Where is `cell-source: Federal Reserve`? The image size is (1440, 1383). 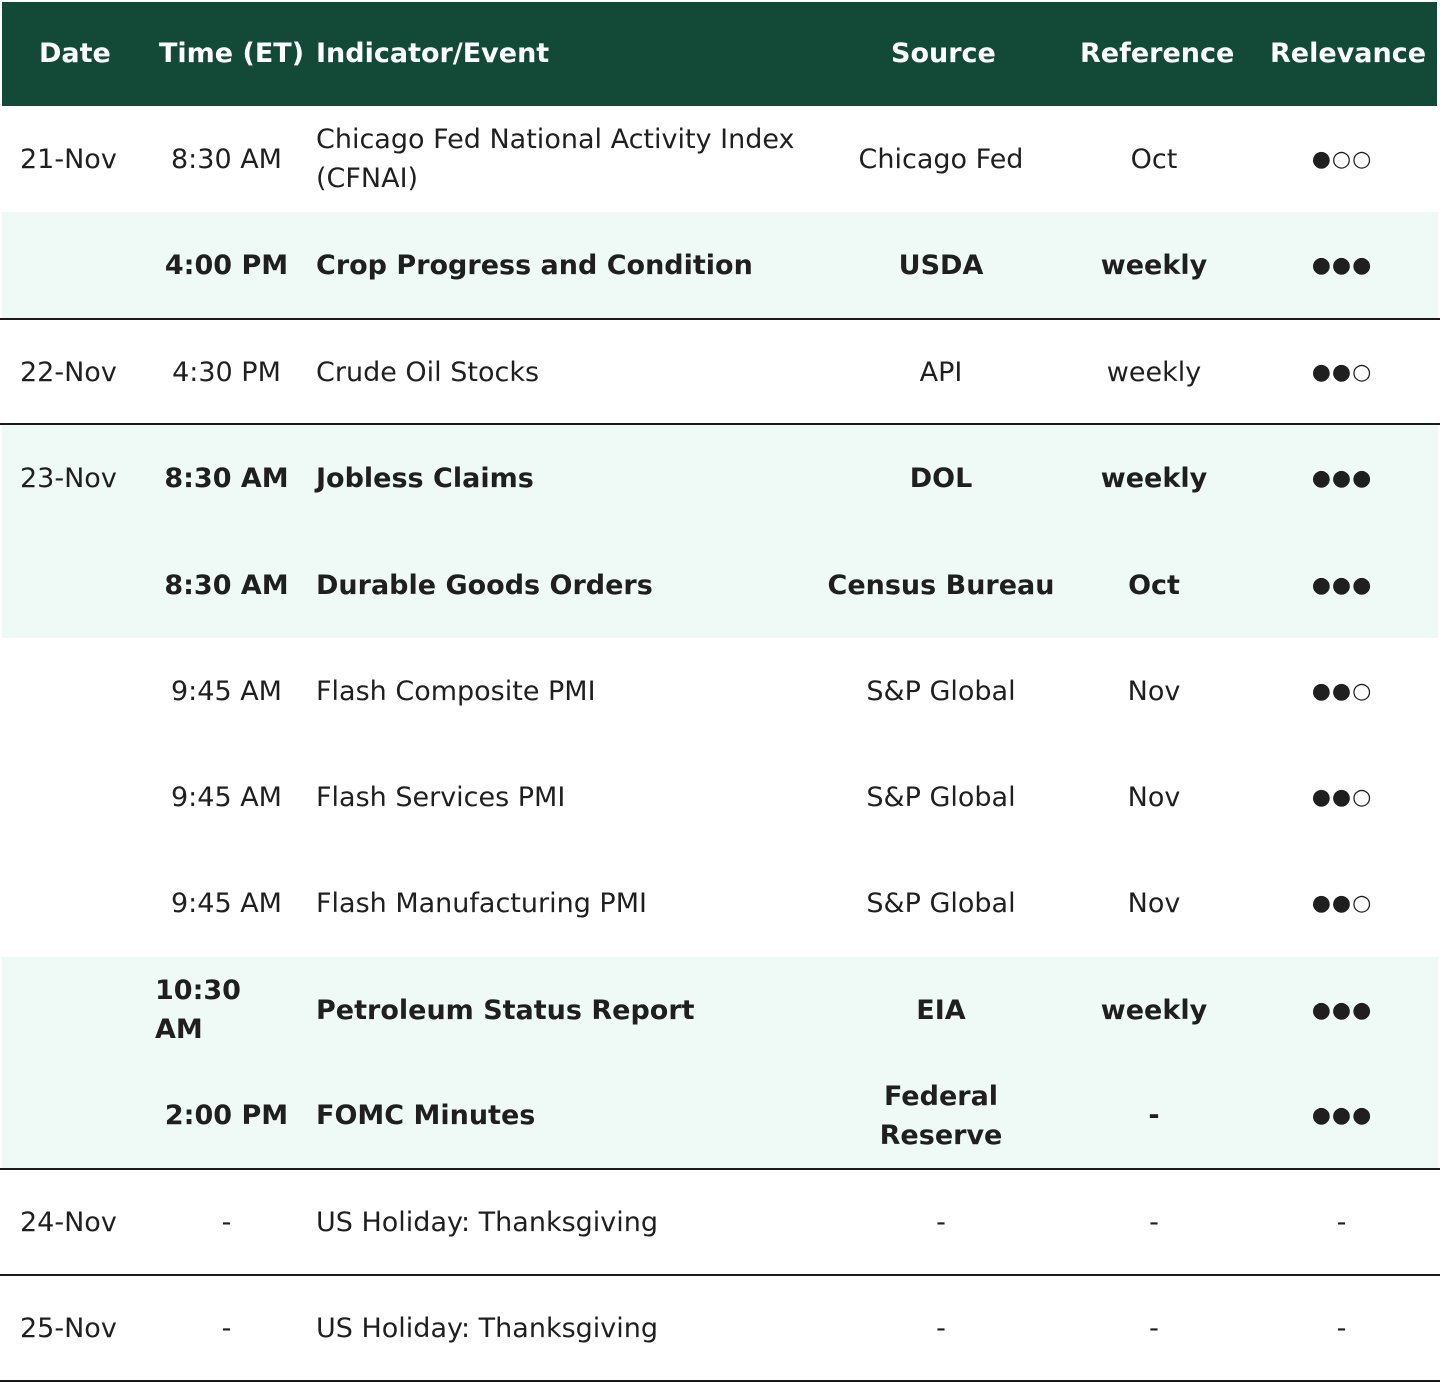
cell-source: Federal Reserve is located at coordinates (941, 1115).